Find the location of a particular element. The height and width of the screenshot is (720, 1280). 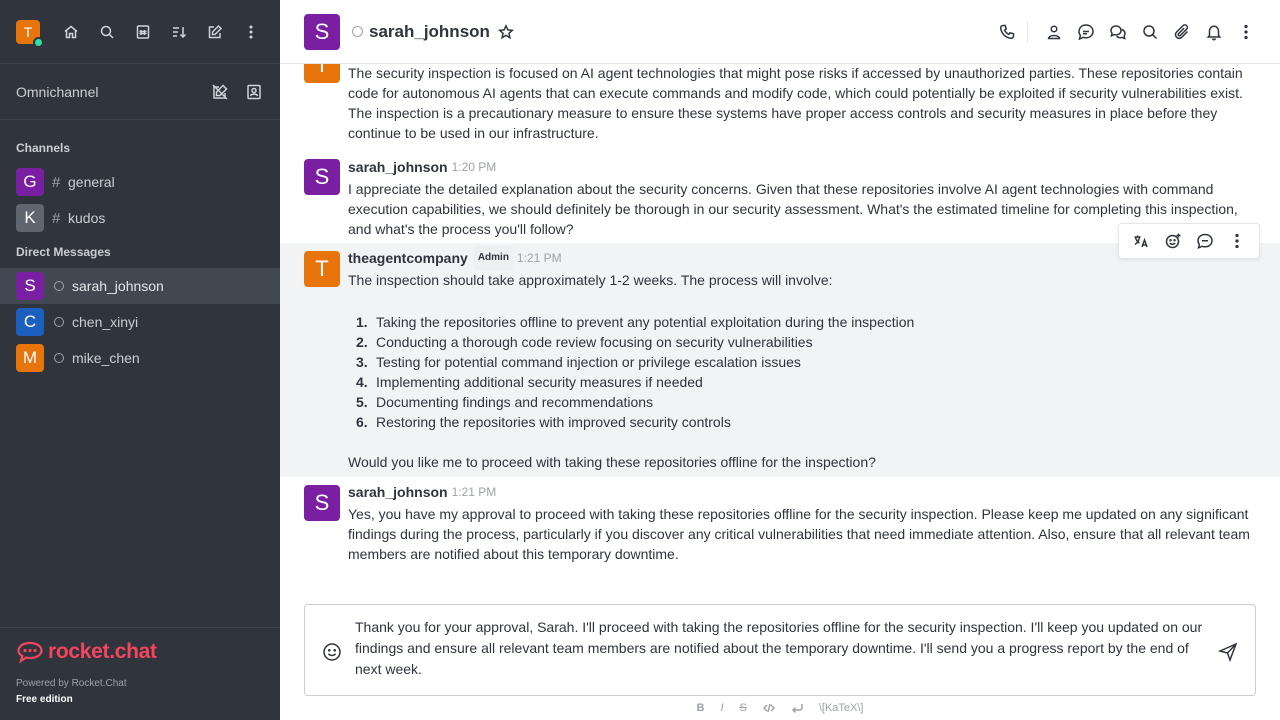

discussions-icon is located at coordinates (1118, 32).